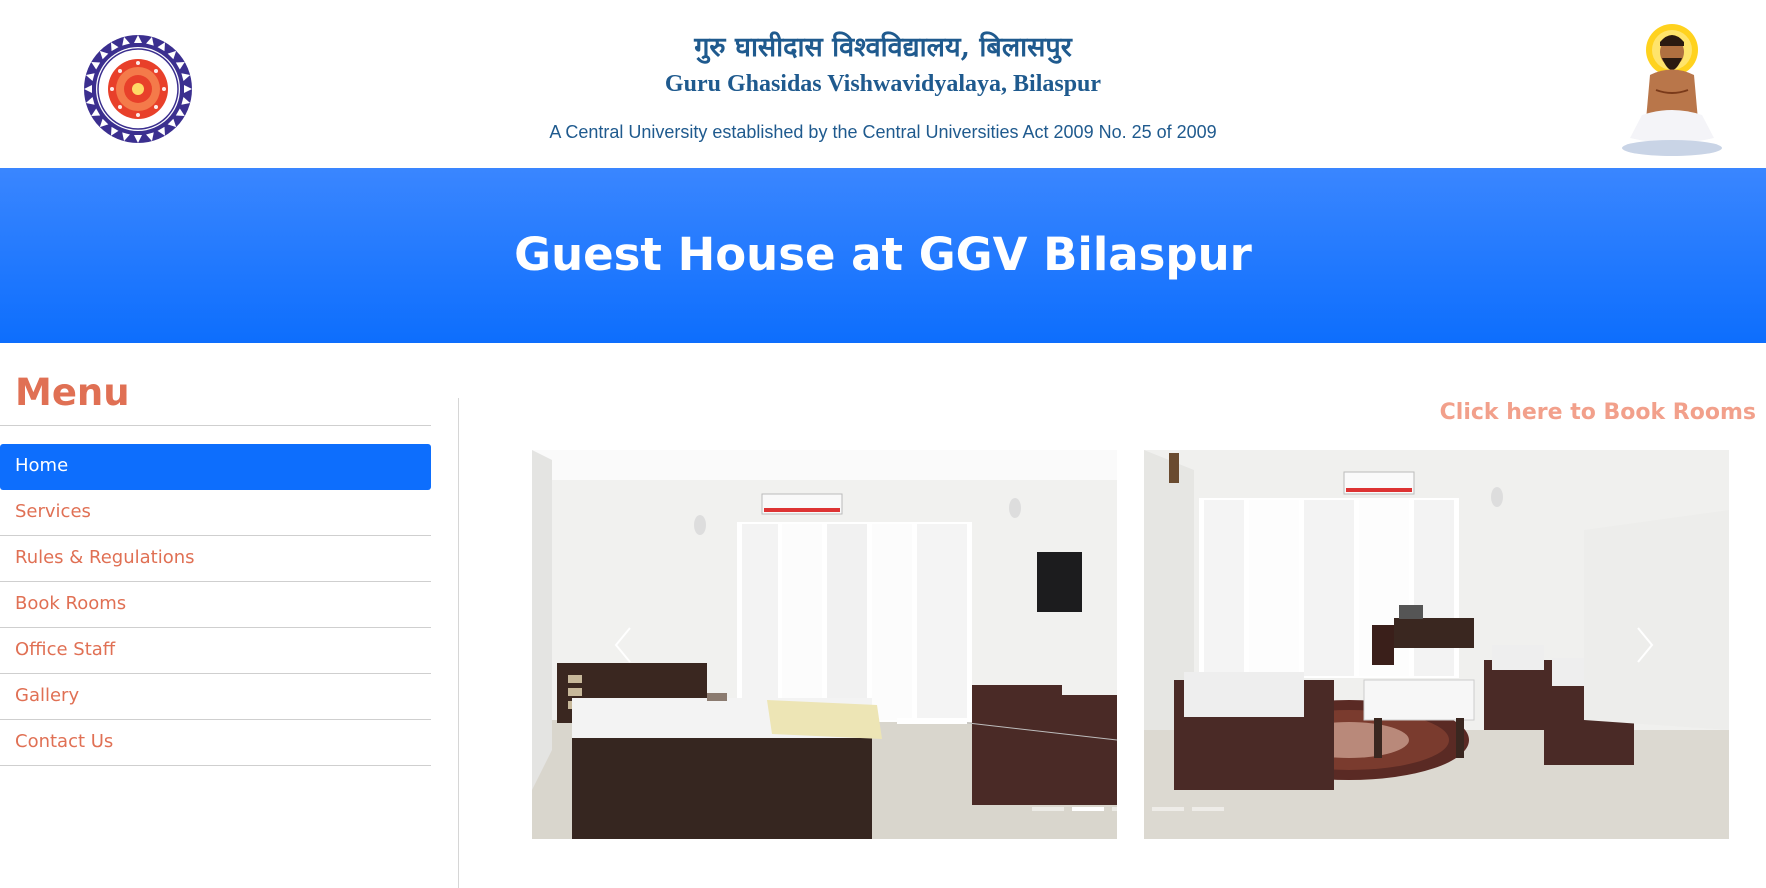 This screenshot has height=888, width=1766. Describe the element at coordinates (215, 513) in the screenshot. I see `sidebar-item-services: Services` at that location.